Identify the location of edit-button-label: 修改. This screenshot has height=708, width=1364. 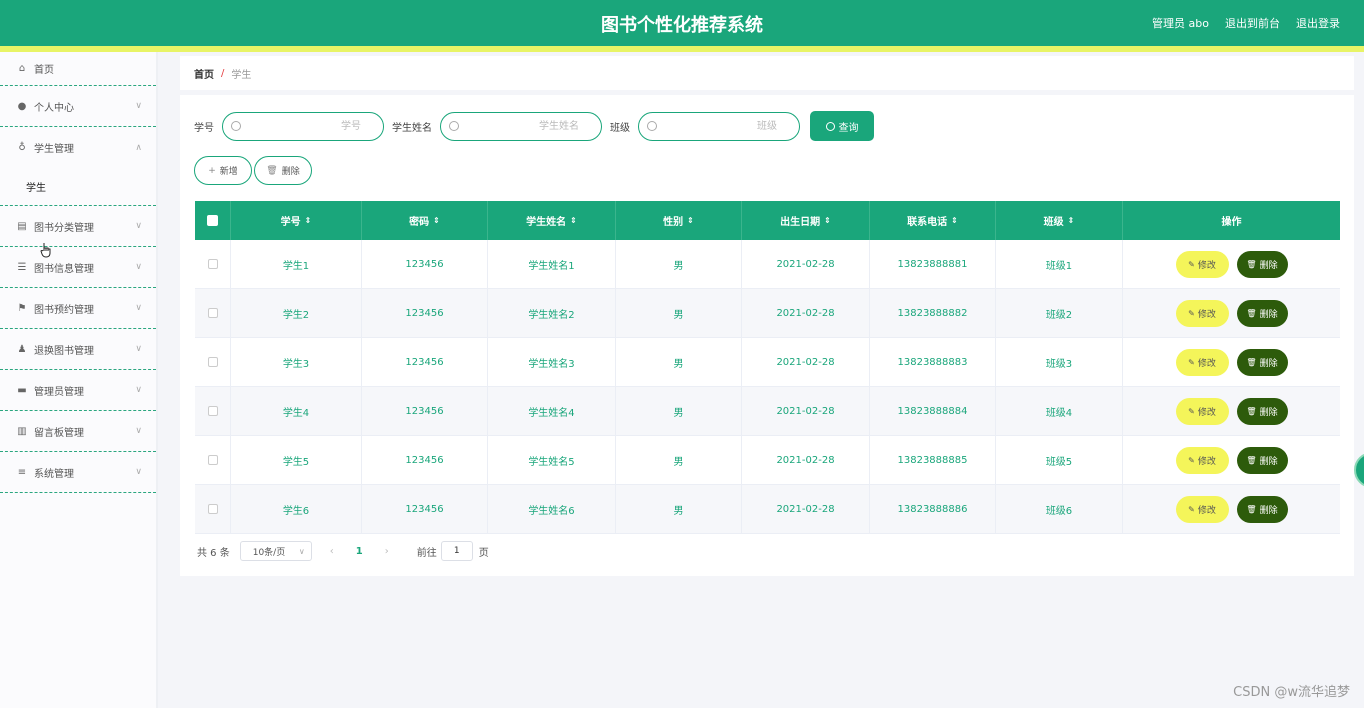
(1206, 412).